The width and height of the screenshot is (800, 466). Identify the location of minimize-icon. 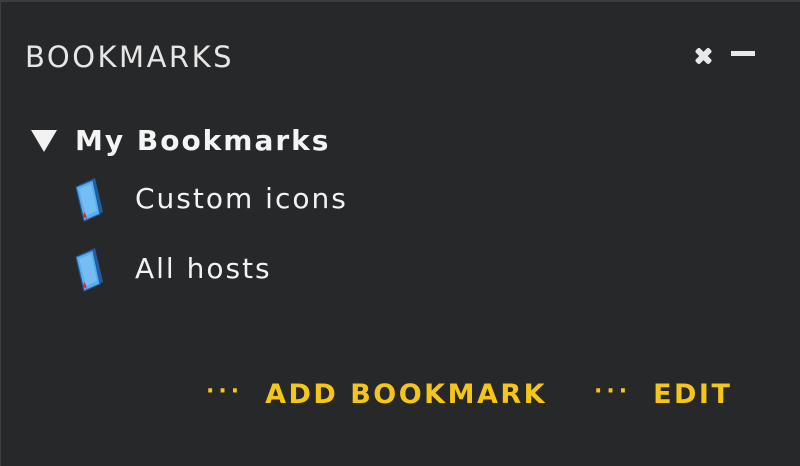
(743, 56).